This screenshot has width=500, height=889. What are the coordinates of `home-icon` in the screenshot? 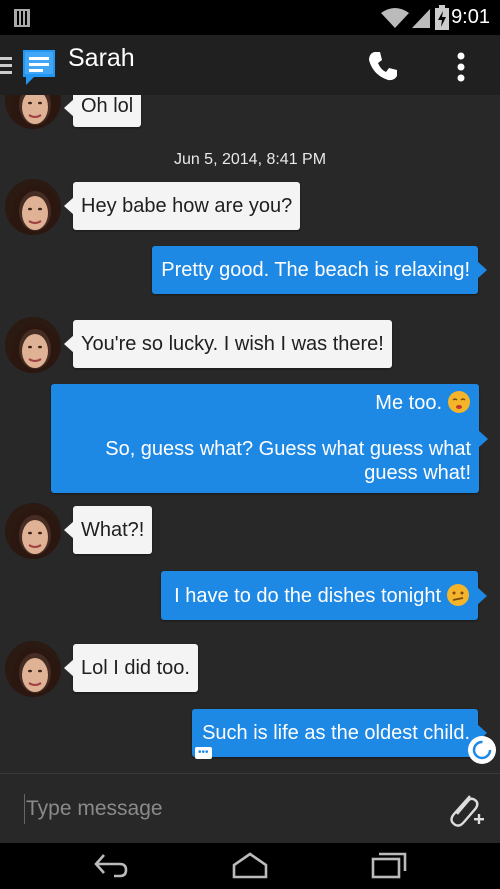 It's located at (250, 865).